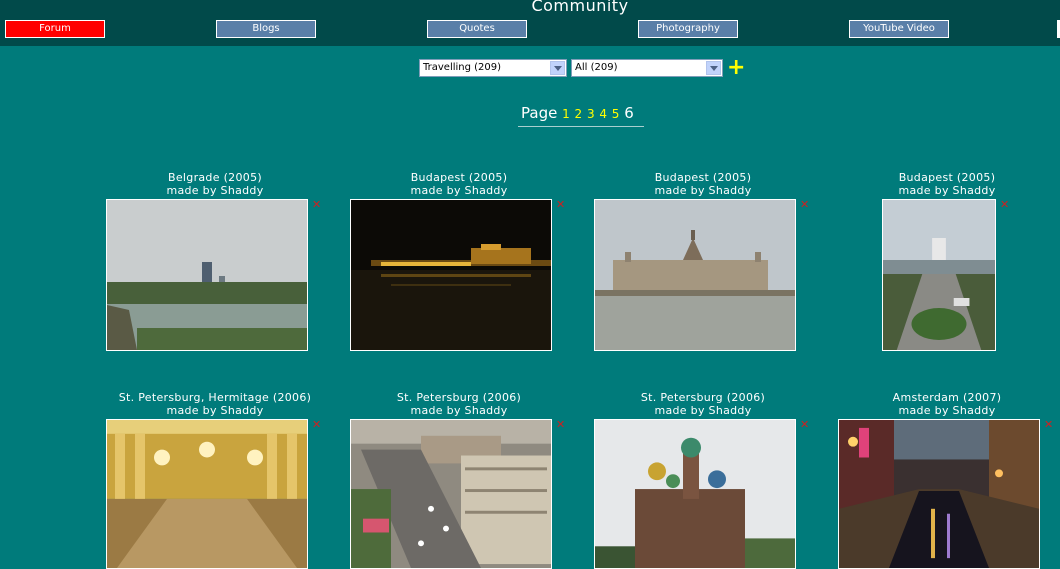  I want to click on page-label: Page, so click(539, 113).